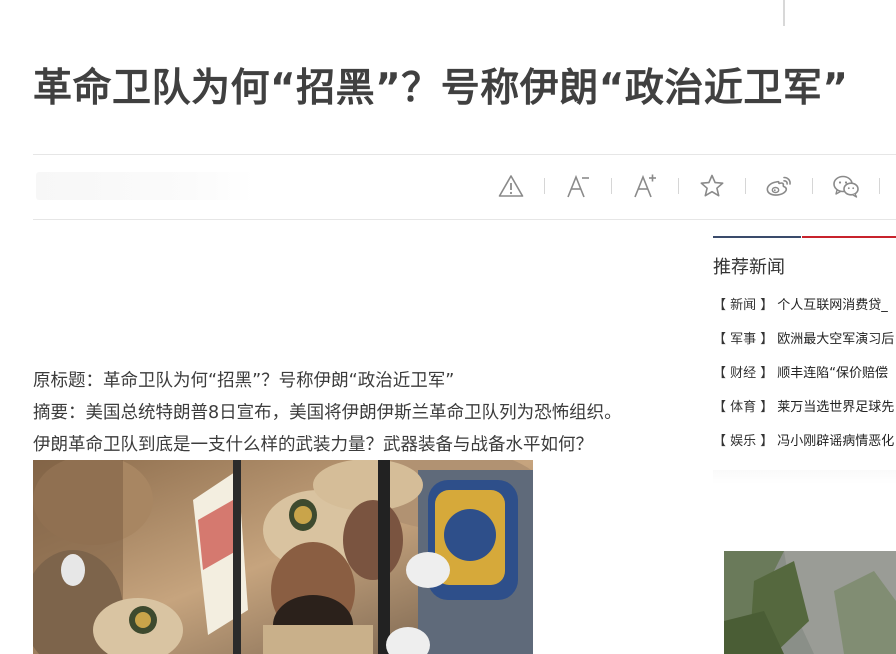 This screenshot has height=654, width=896. Describe the element at coordinates (804, 477) in the screenshot. I see `sidebar-section-fade` at that location.